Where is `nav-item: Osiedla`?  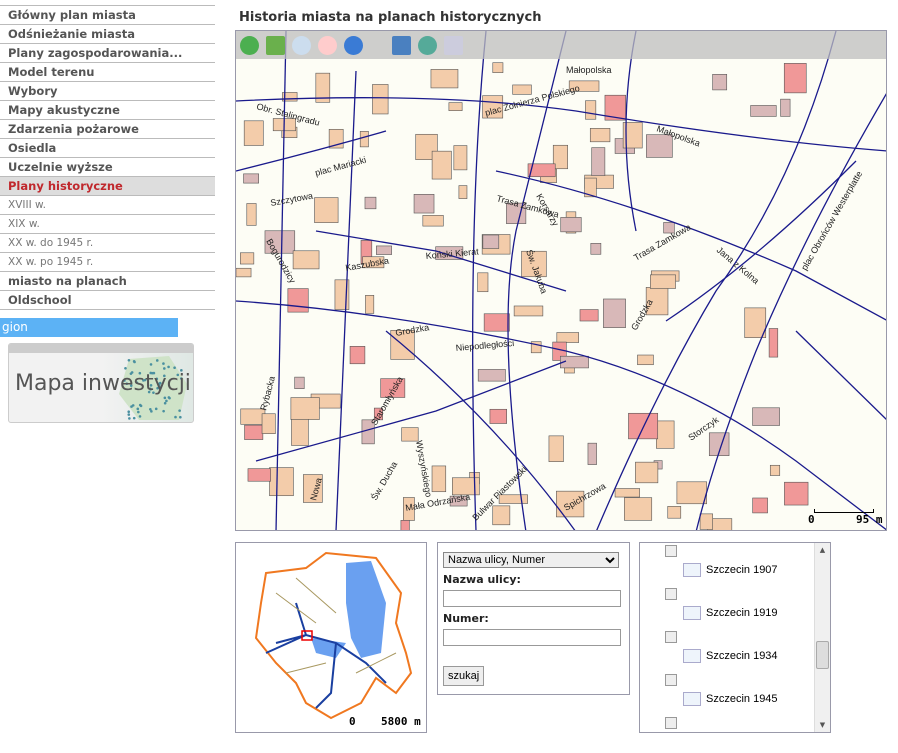 nav-item: Osiedla is located at coordinates (107, 148).